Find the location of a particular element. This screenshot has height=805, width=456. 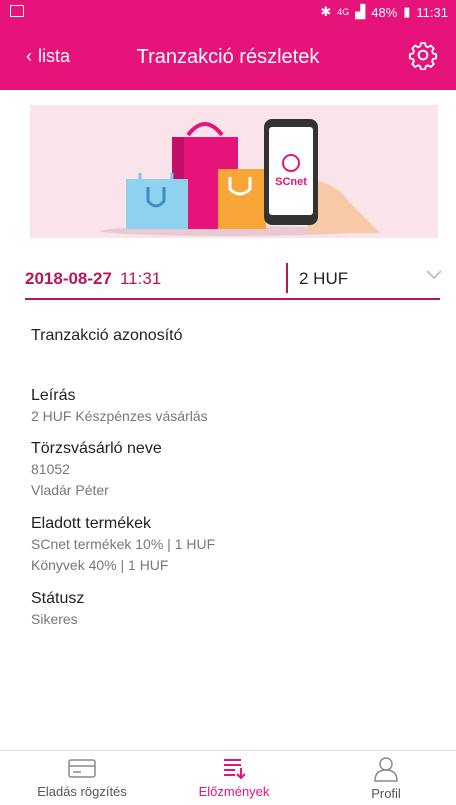

banner-brand-text: SCnet is located at coordinates (291, 182).